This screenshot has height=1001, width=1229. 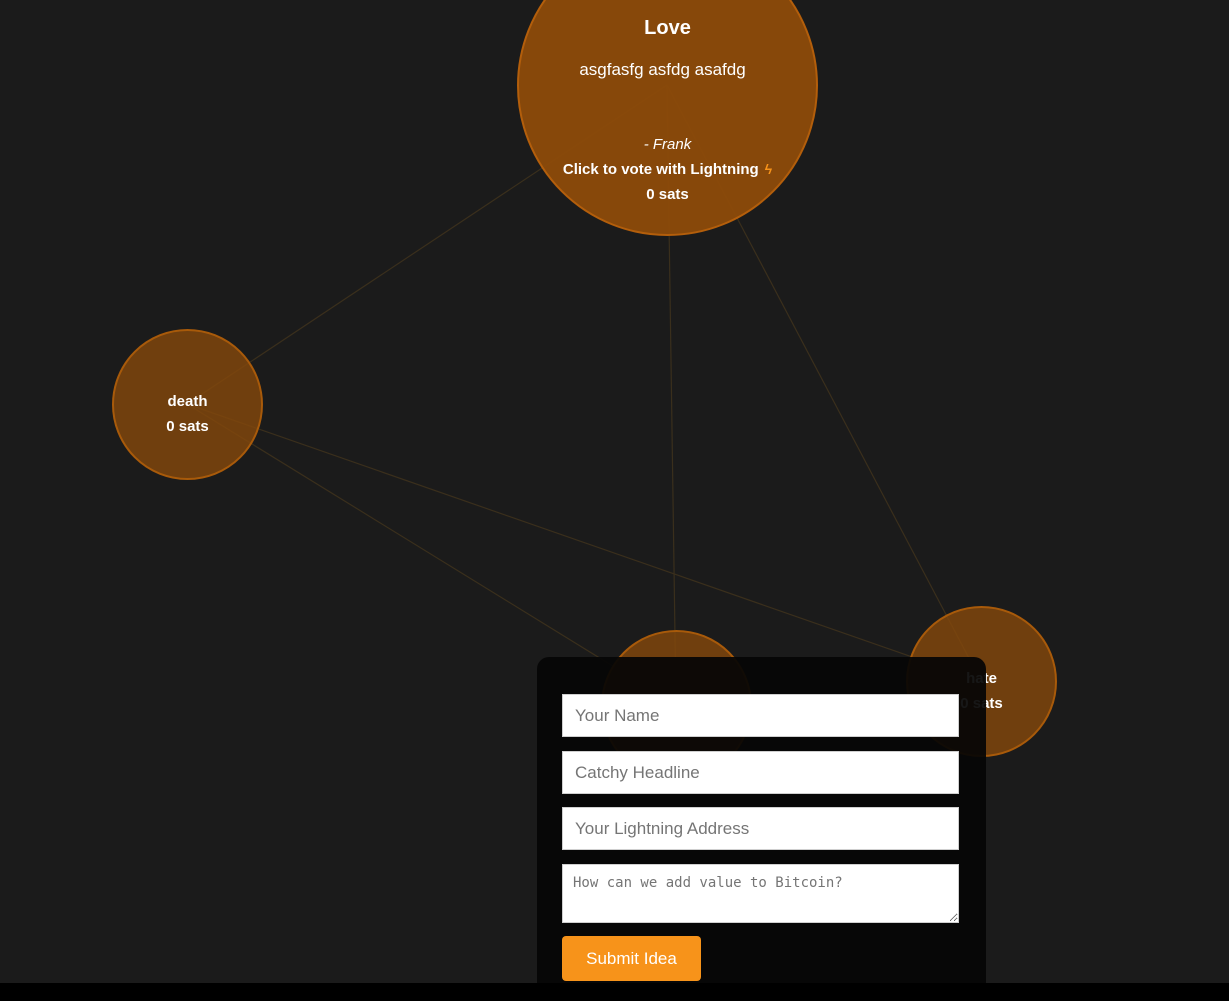 I want to click on submit-idea-button: Submit Idea, so click(x=631, y=958).